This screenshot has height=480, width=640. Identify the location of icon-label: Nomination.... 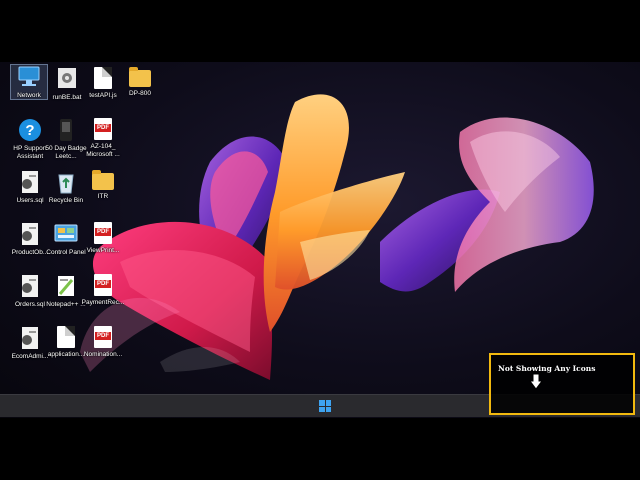
(103, 354).